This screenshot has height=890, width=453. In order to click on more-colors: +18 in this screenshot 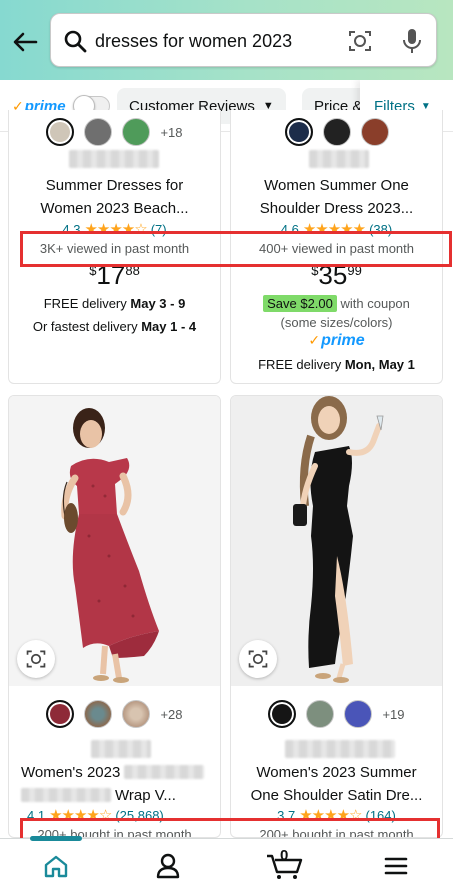, I will do `click(171, 132)`.